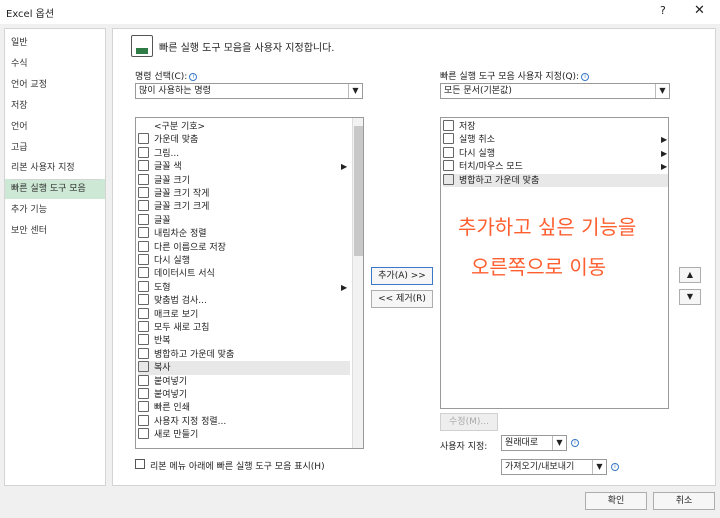 Image resolution: width=720 pixels, height=518 pixels. I want to click on qat-item-label: 터치/마우스 모드, so click(491, 167).